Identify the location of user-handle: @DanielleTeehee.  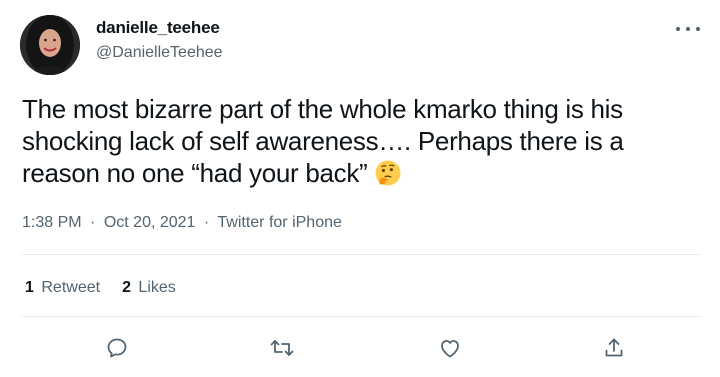
(159, 53).